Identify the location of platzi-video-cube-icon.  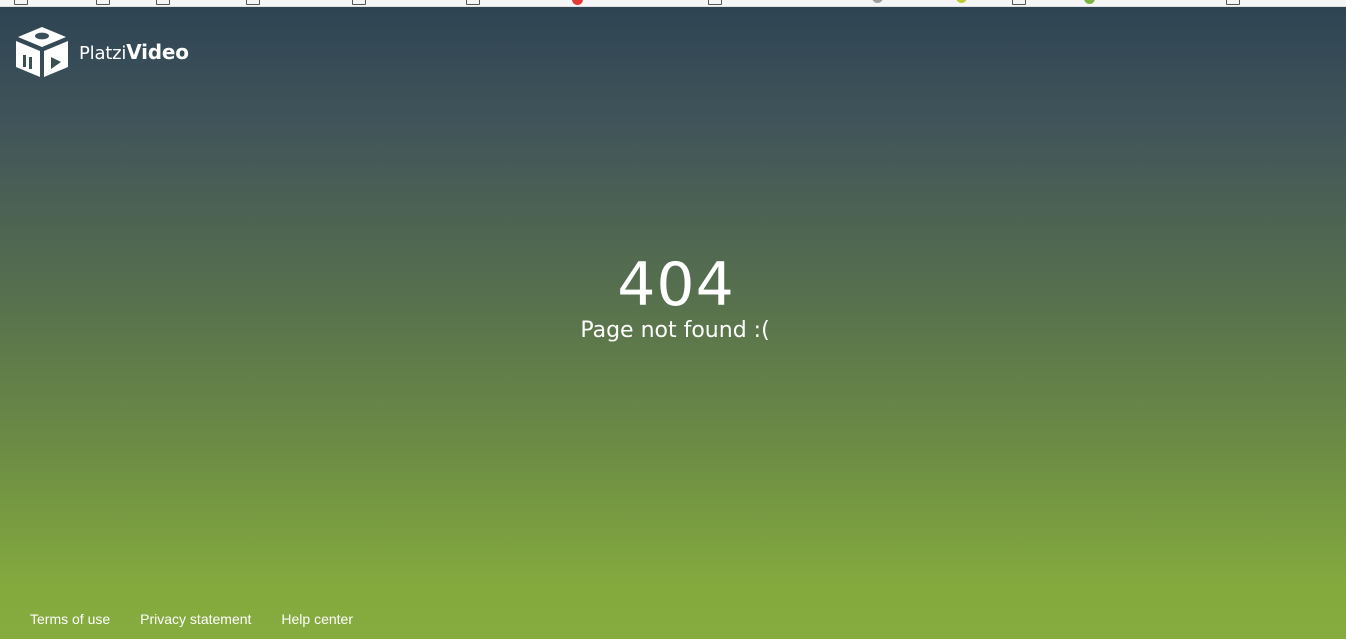
(42, 52).